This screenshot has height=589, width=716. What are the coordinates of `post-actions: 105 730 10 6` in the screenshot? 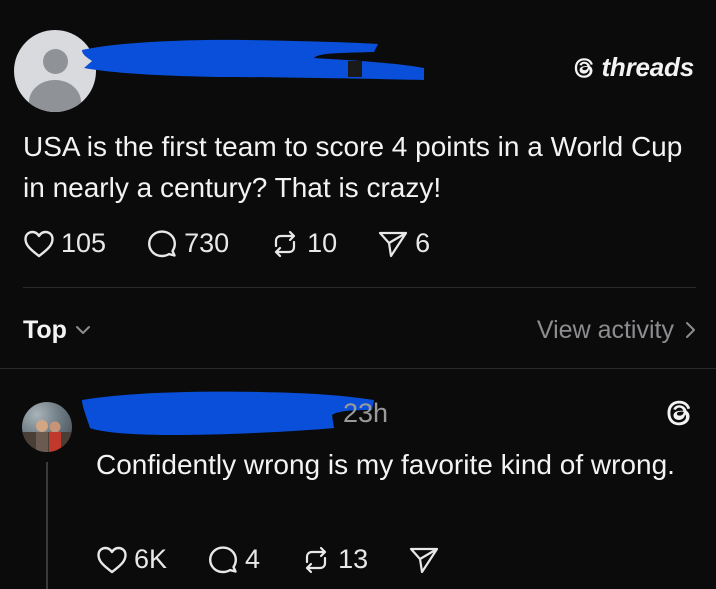 It's located at (226, 243).